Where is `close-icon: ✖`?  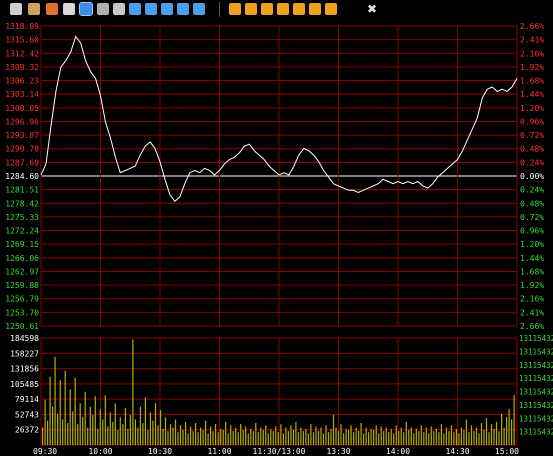 close-icon: ✖ is located at coordinates (373, 9).